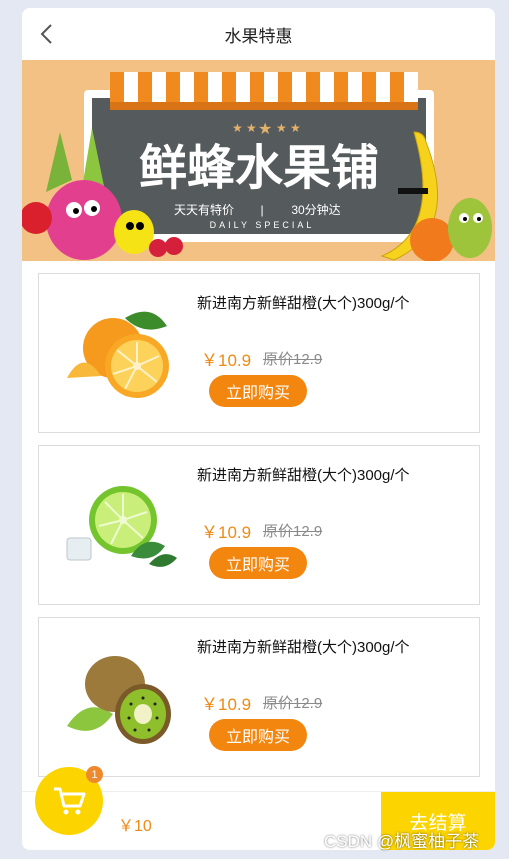 The width and height of the screenshot is (509, 859). Describe the element at coordinates (119, 700) in the screenshot. I see `kiwi-icon` at that location.